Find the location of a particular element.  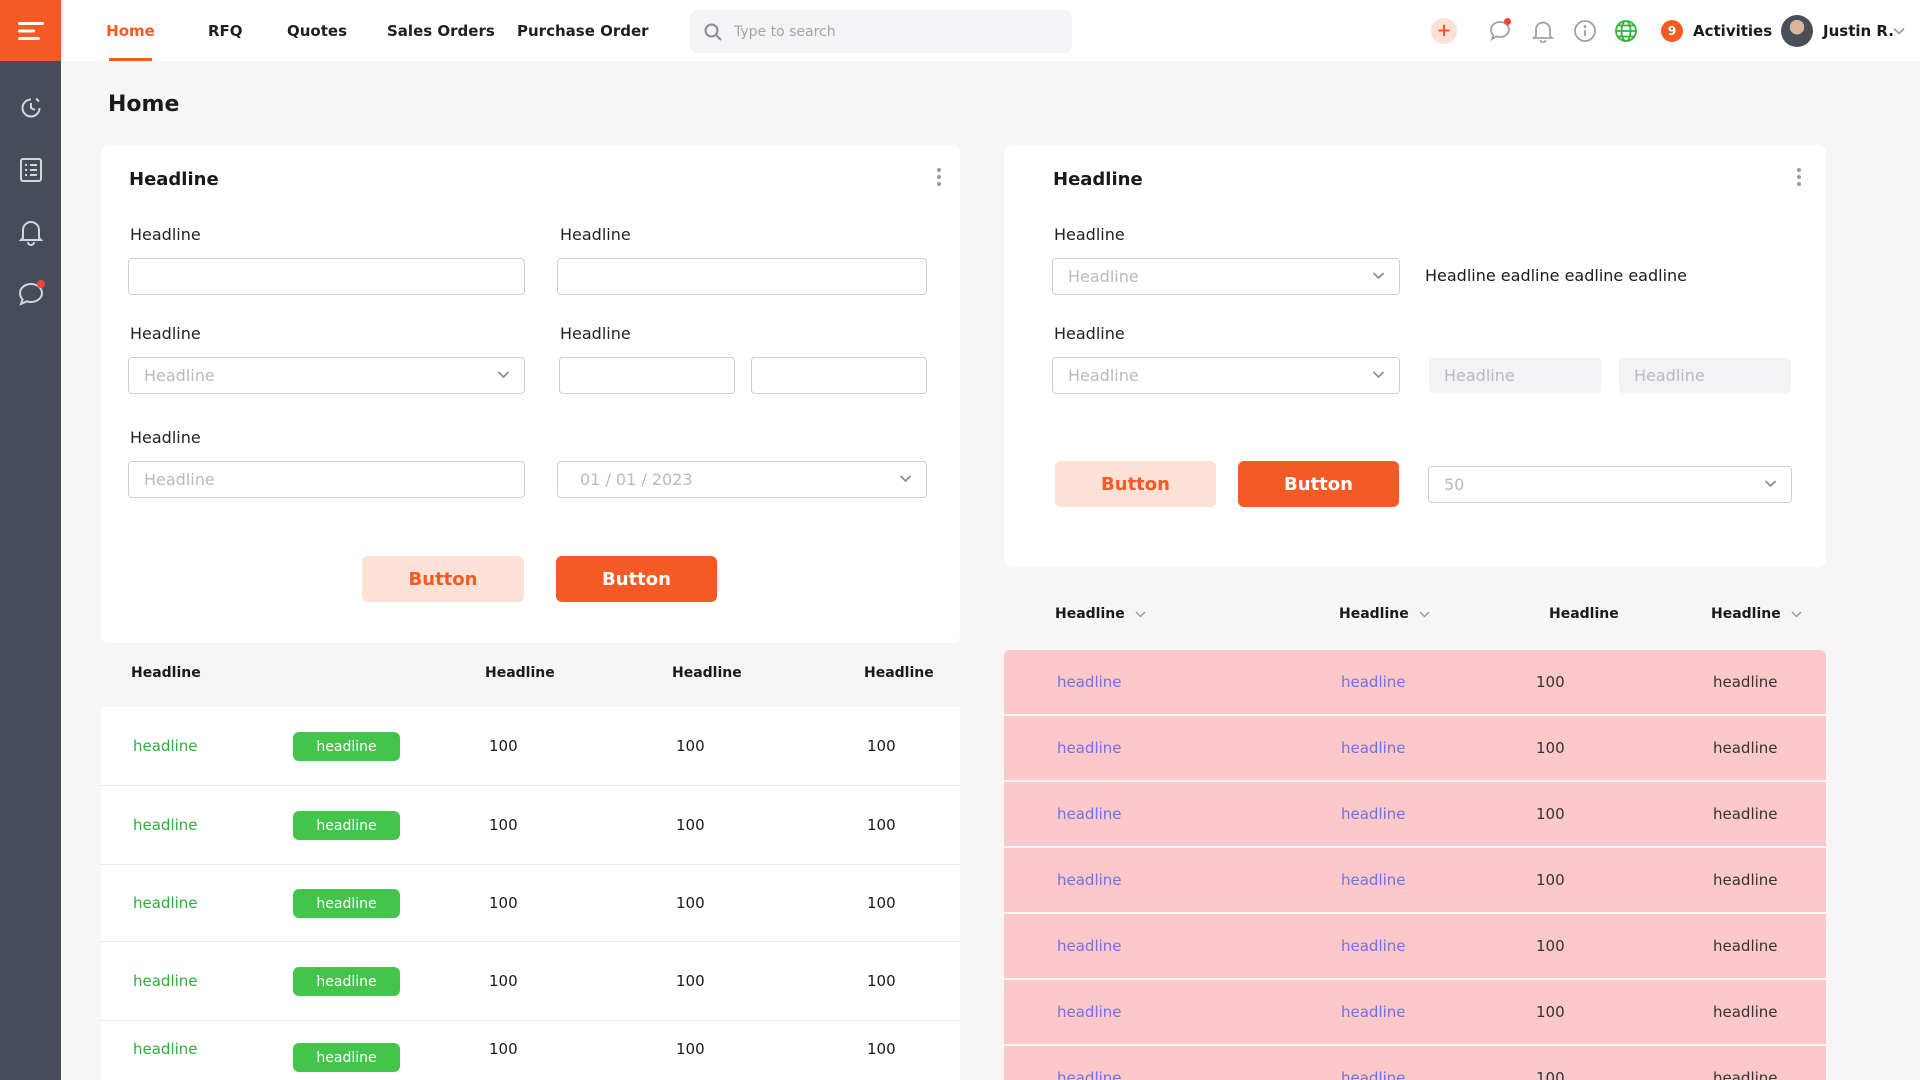

nav-home: Home is located at coordinates (130, 30).